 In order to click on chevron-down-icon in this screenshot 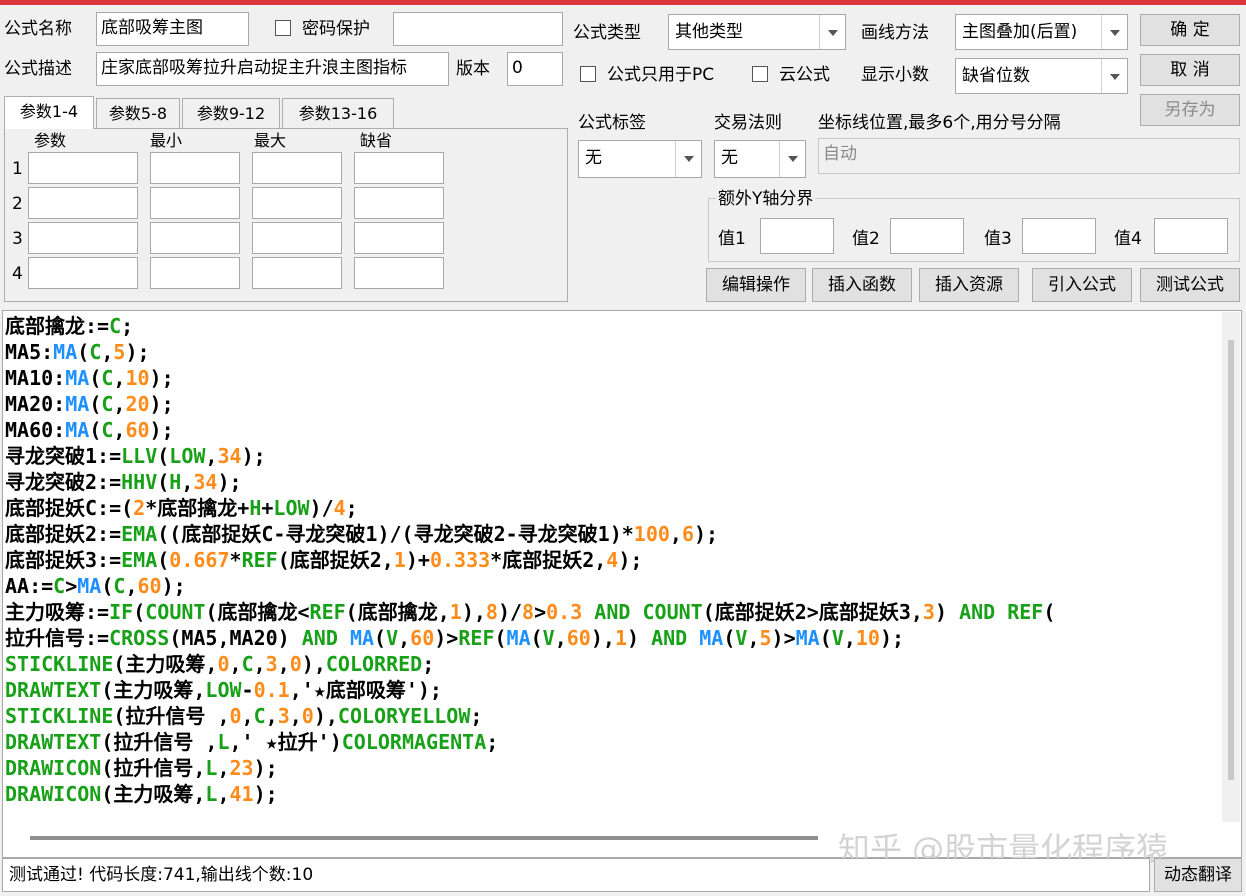, I will do `click(792, 159)`.